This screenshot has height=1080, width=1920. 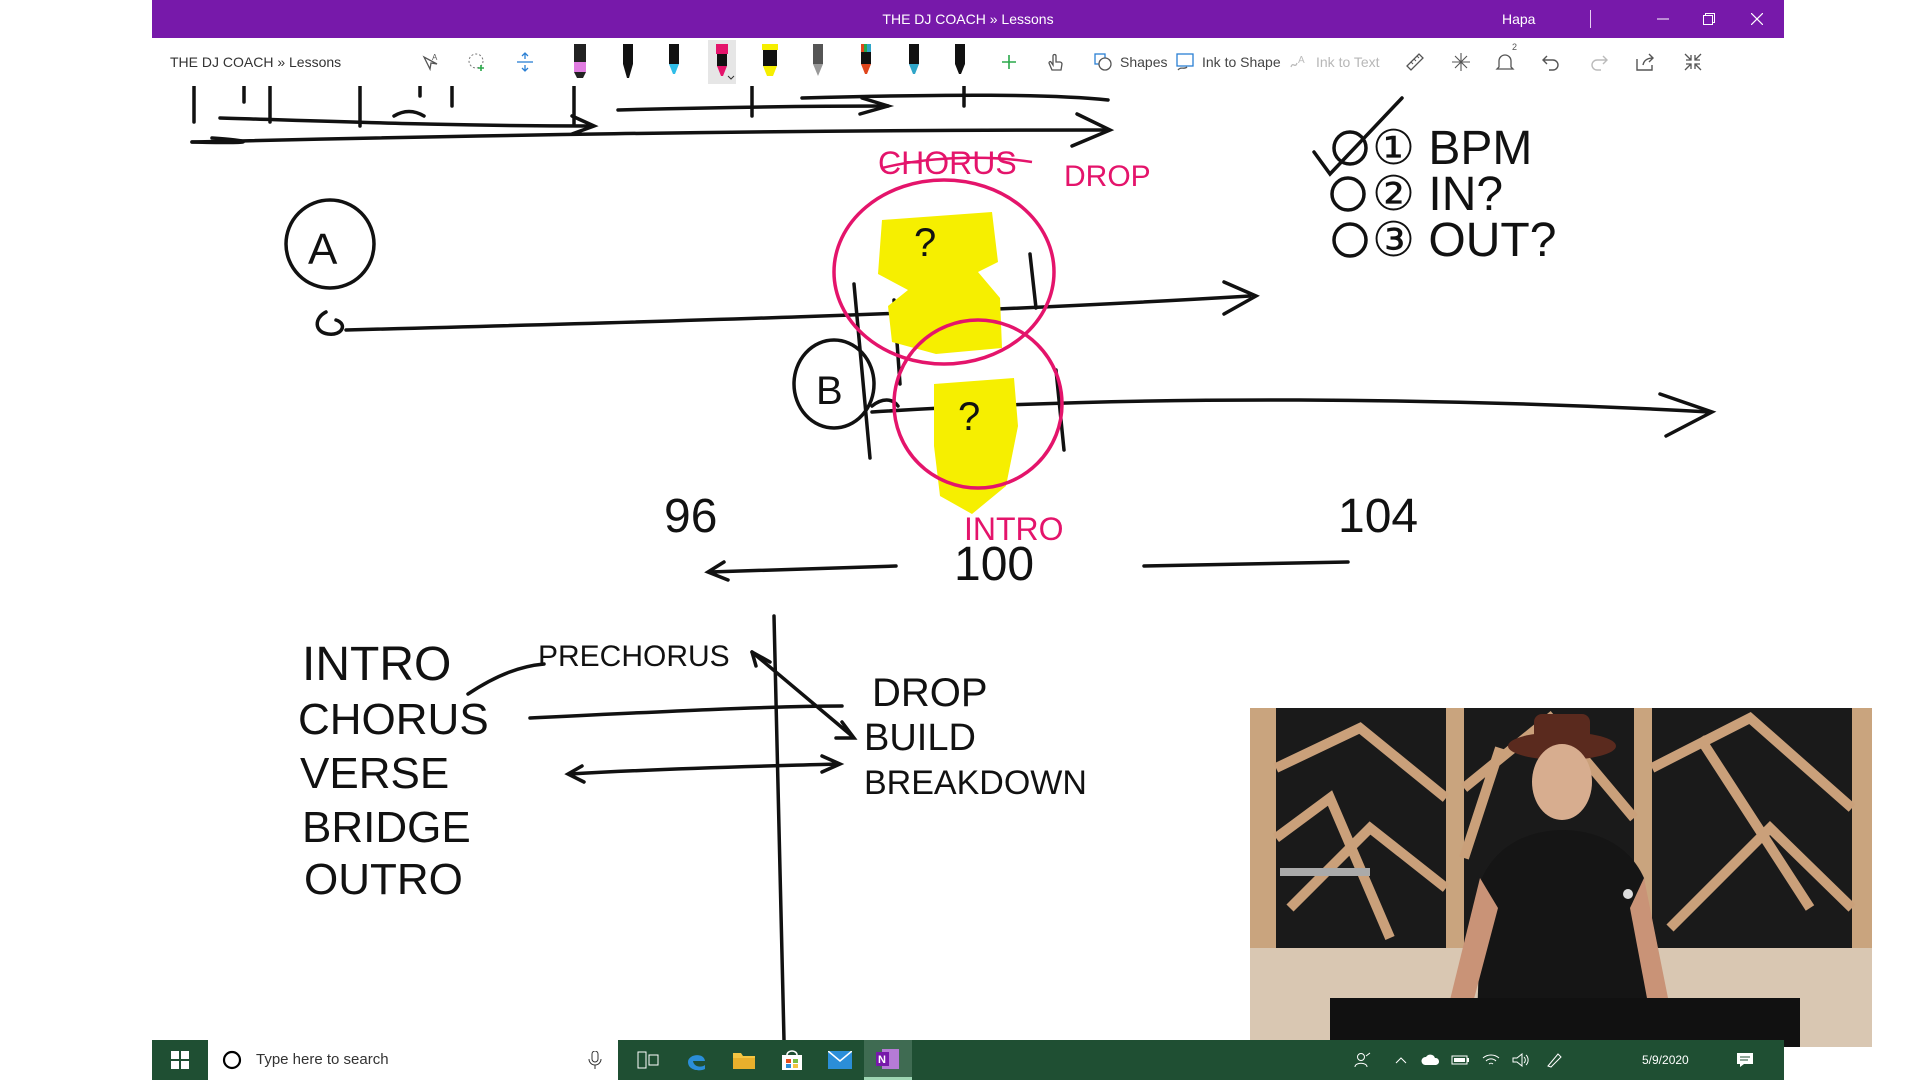 I want to click on insert-space-icon, so click(x=525, y=62).